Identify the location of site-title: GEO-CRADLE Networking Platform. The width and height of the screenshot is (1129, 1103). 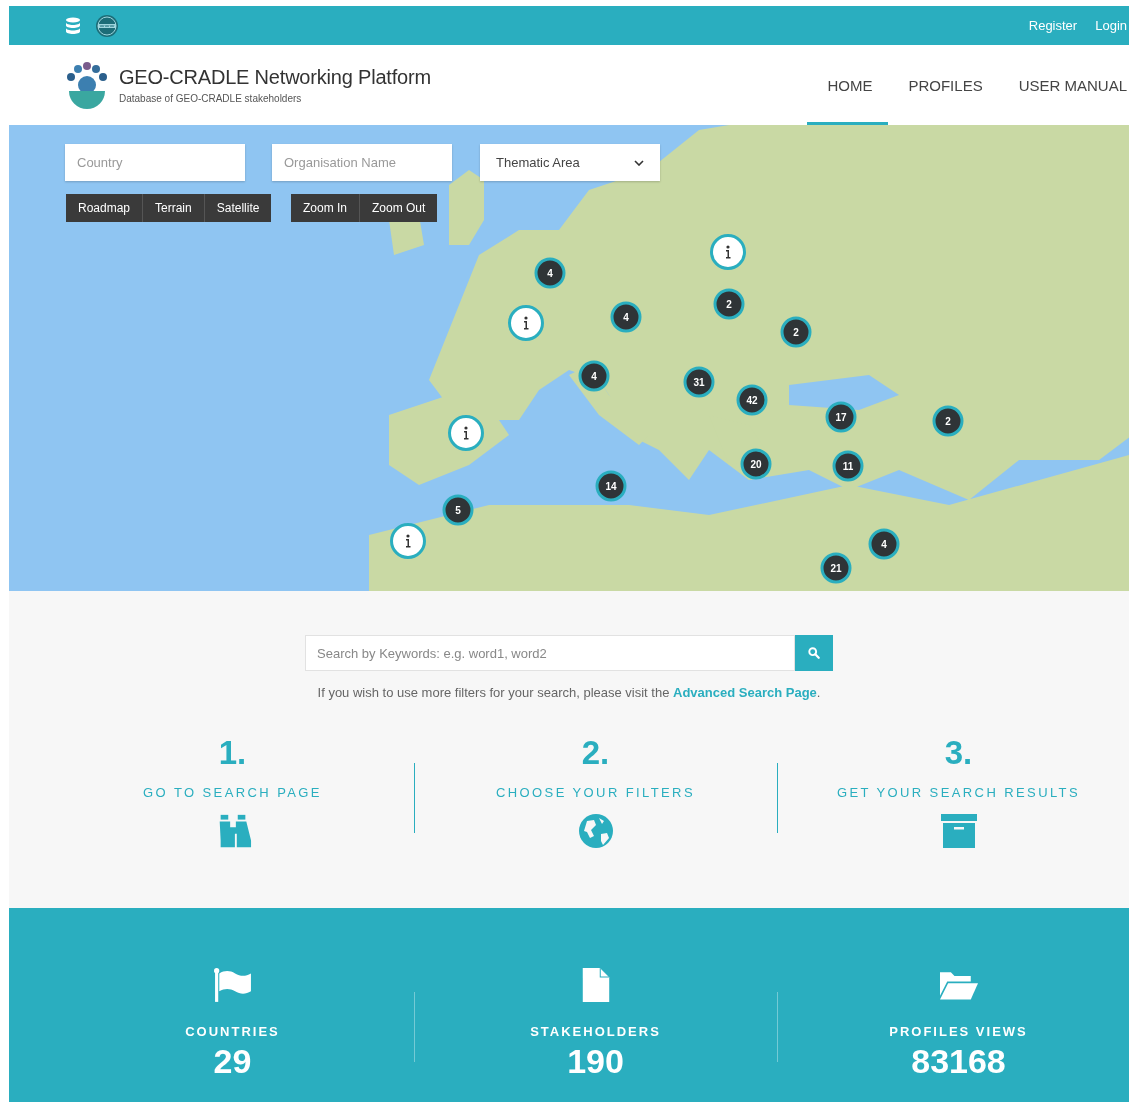
(275, 77).